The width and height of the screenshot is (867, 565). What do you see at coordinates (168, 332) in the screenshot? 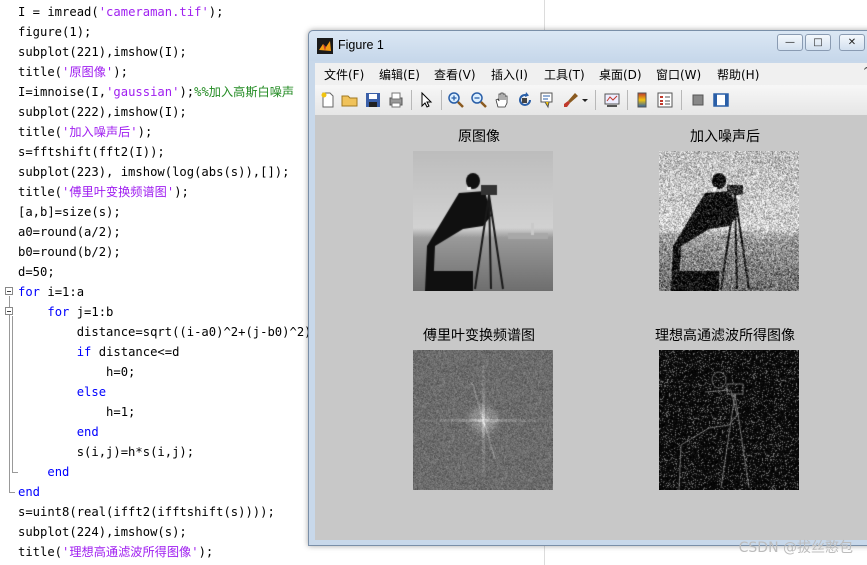
I see `code-line: distance=sqrt((i-a0)^2+(j-b0)^2);` at bounding box center [168, 332].